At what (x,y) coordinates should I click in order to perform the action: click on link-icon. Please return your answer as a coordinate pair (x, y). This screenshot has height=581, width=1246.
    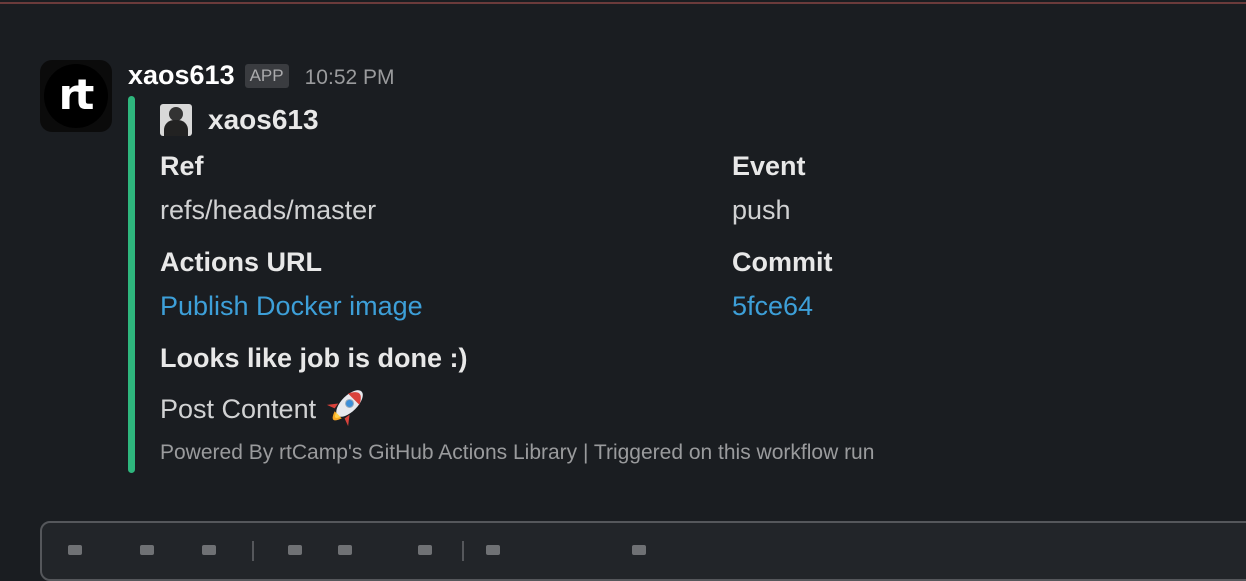
    Looking at the image, I should click on (295, 550).